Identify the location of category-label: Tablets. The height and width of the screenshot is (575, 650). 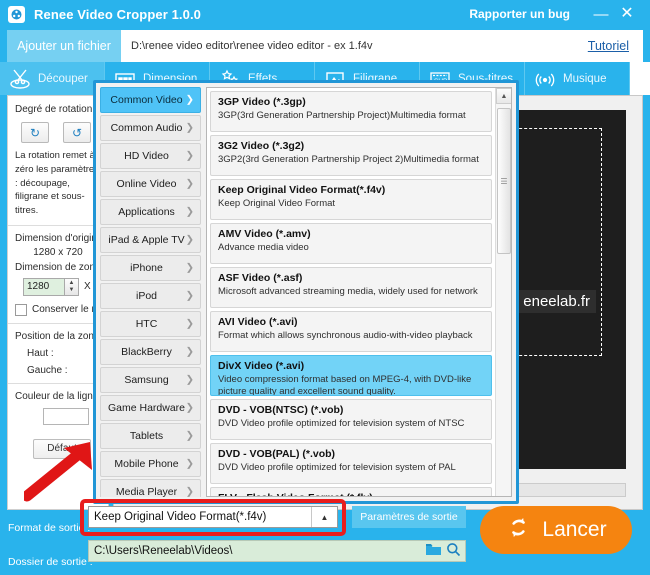
(146, 436).